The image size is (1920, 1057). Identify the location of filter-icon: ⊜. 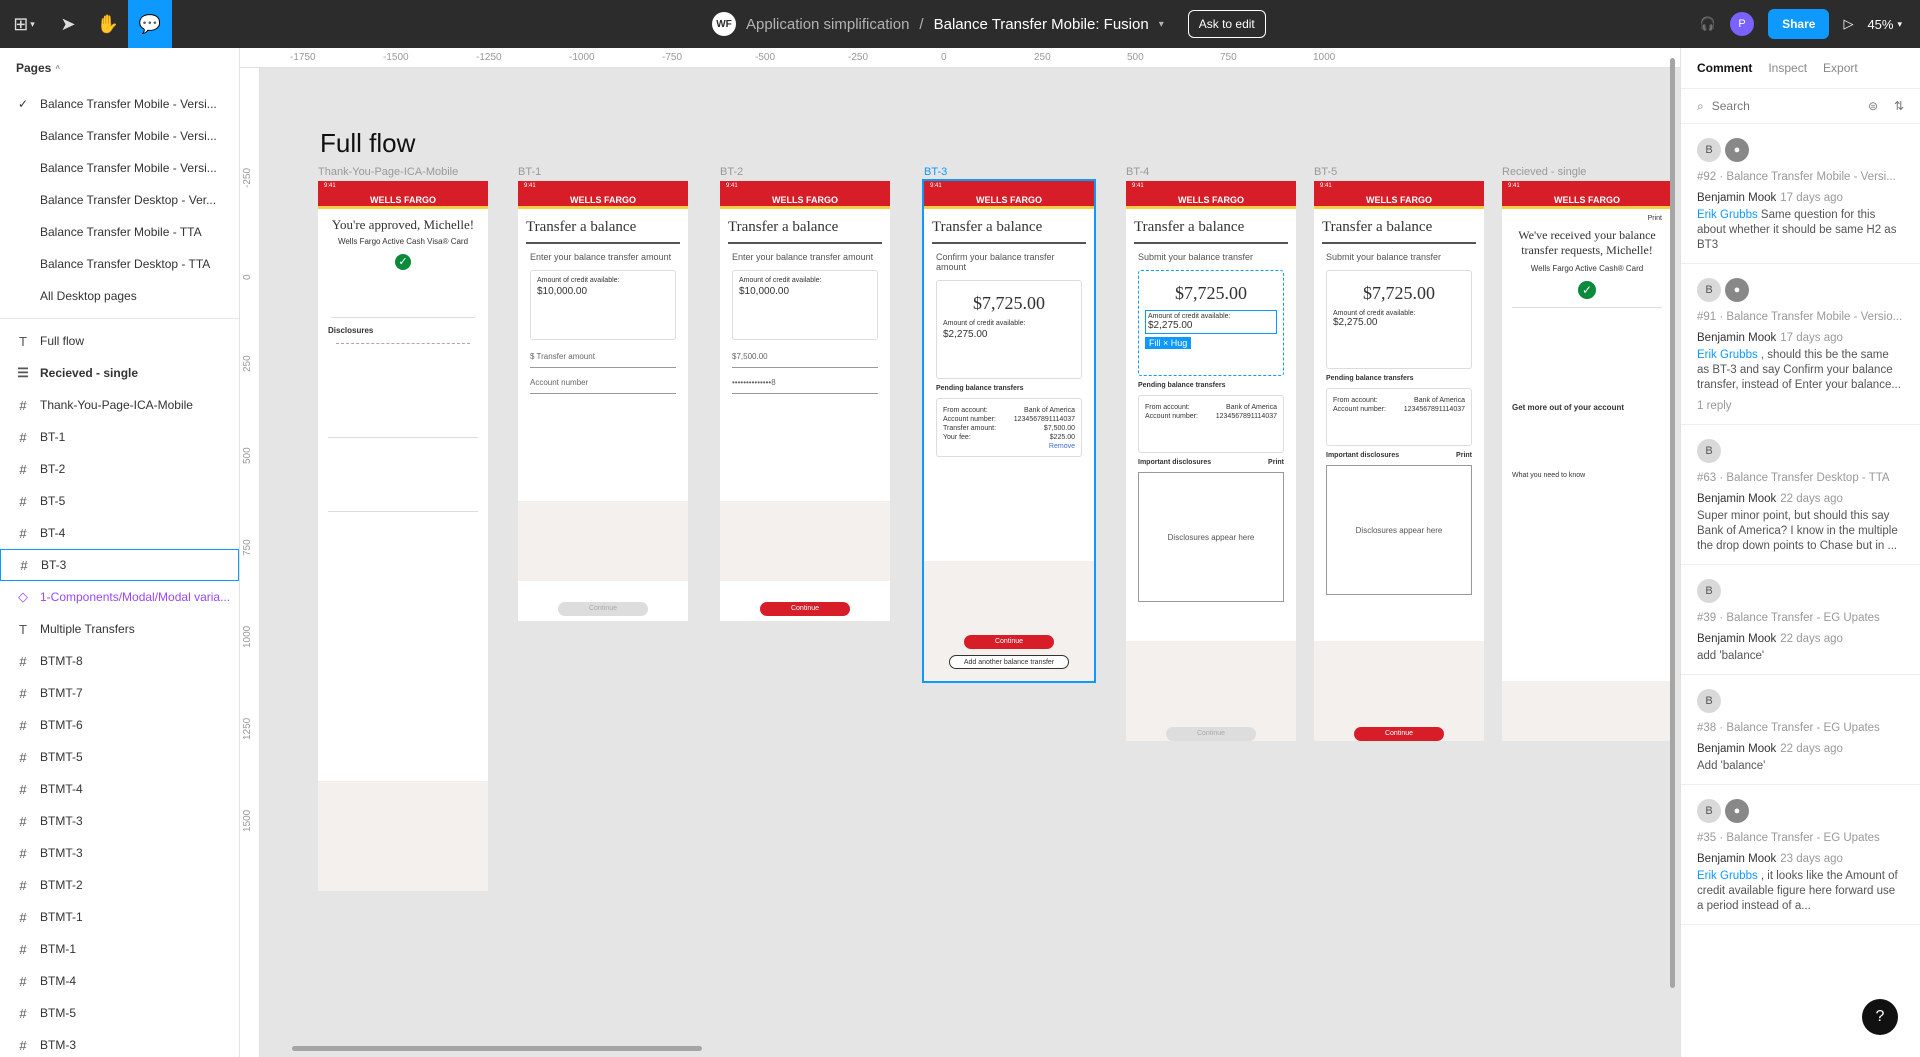
(1873, 106).